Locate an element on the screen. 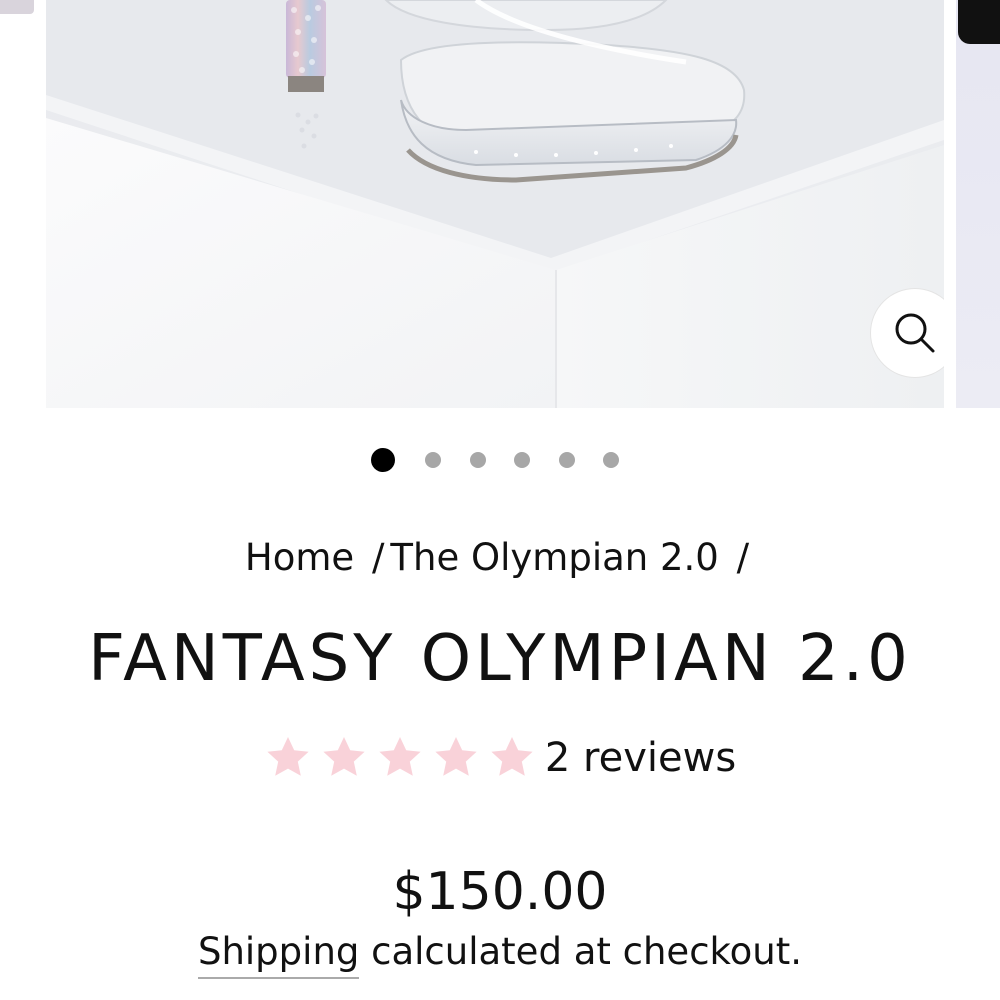 The image size is (1000, 1000). breadcrumb-home: Home is located at coordinates (299, 557).